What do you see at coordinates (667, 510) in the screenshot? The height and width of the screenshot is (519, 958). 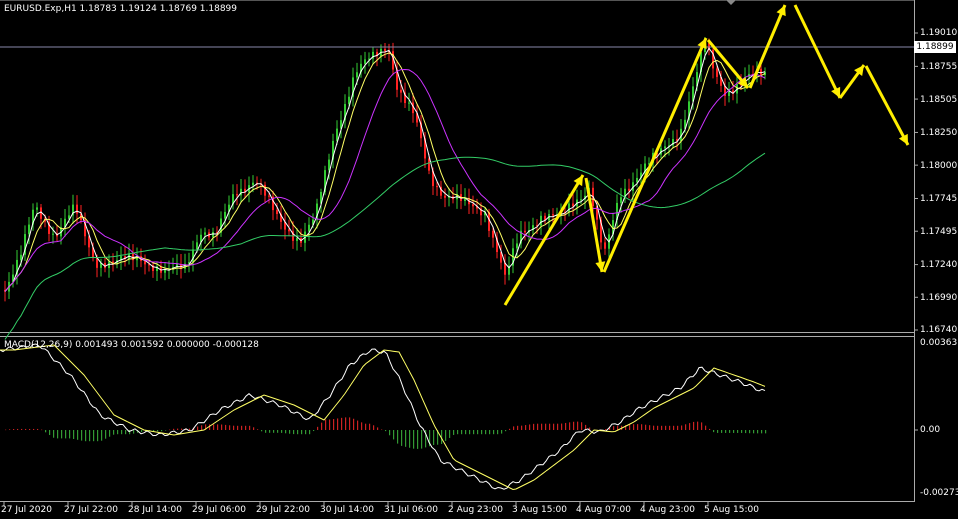 I see `time-label: 4 Aug 23:00` at bounding box center [667, 510].